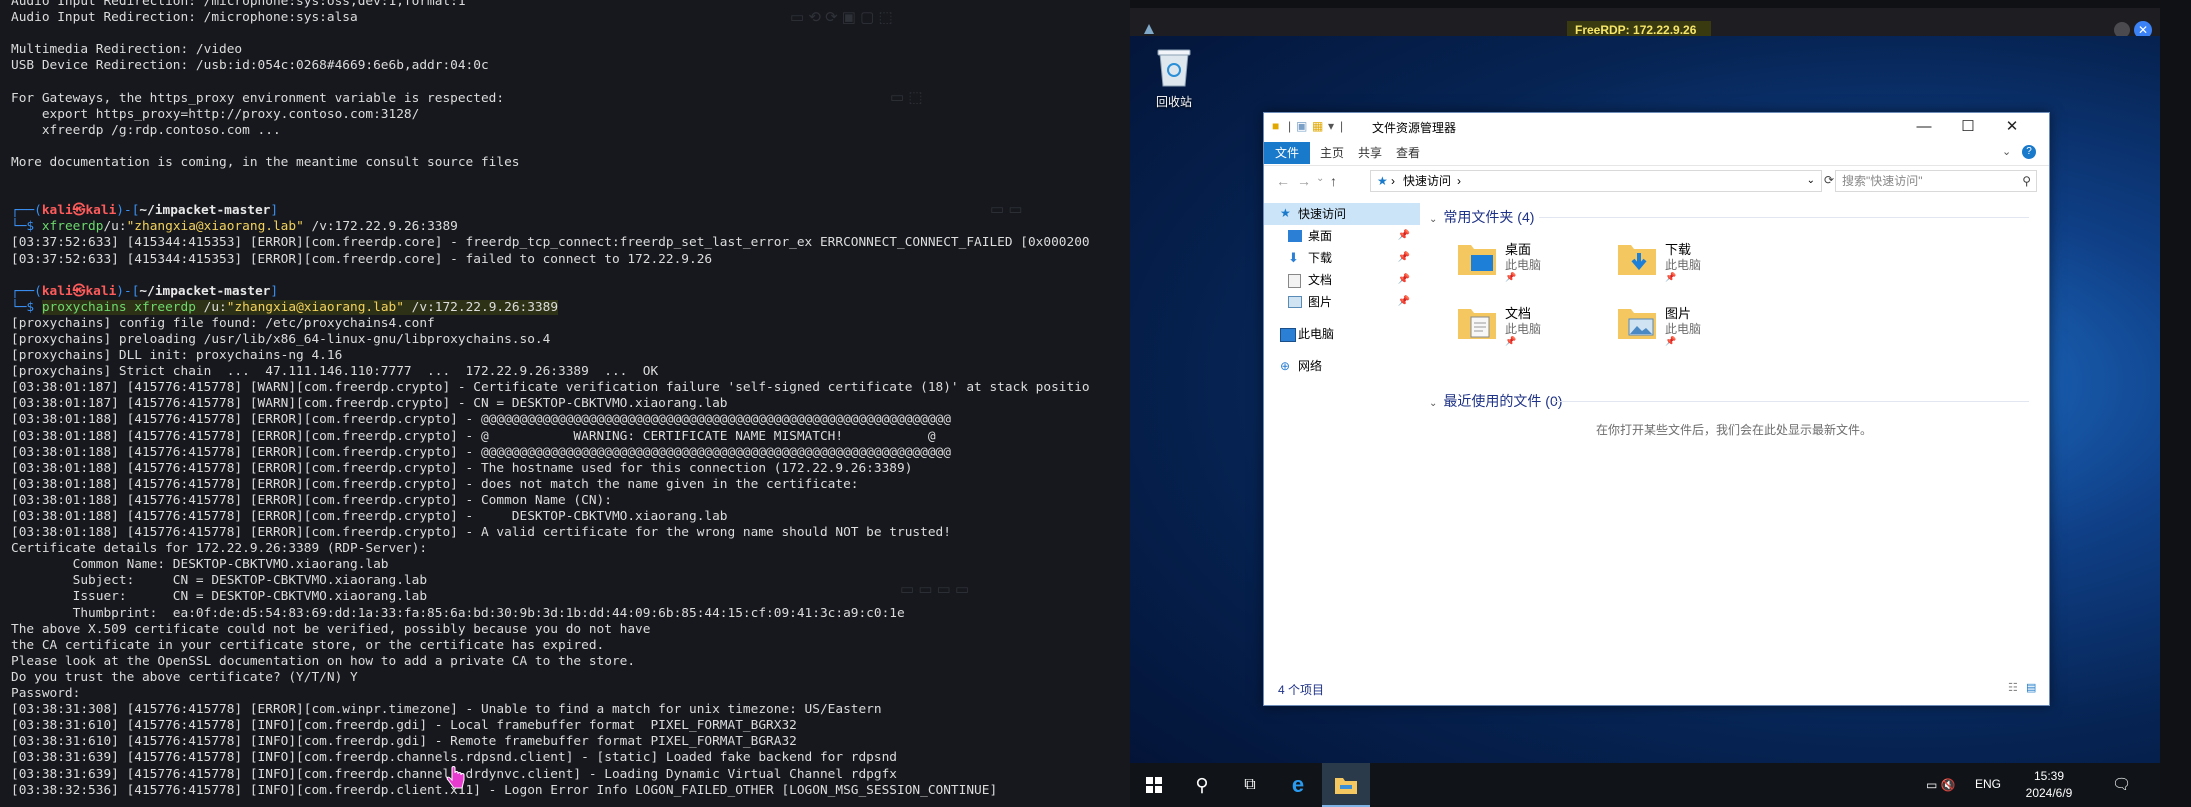 This screenshot has height=807, width=2191. What do you see at coordinates (1342, 214) in the screenshot?
I see `nav-item-quick-access: ★ 快速访问` at bounding box center [1342, 214].